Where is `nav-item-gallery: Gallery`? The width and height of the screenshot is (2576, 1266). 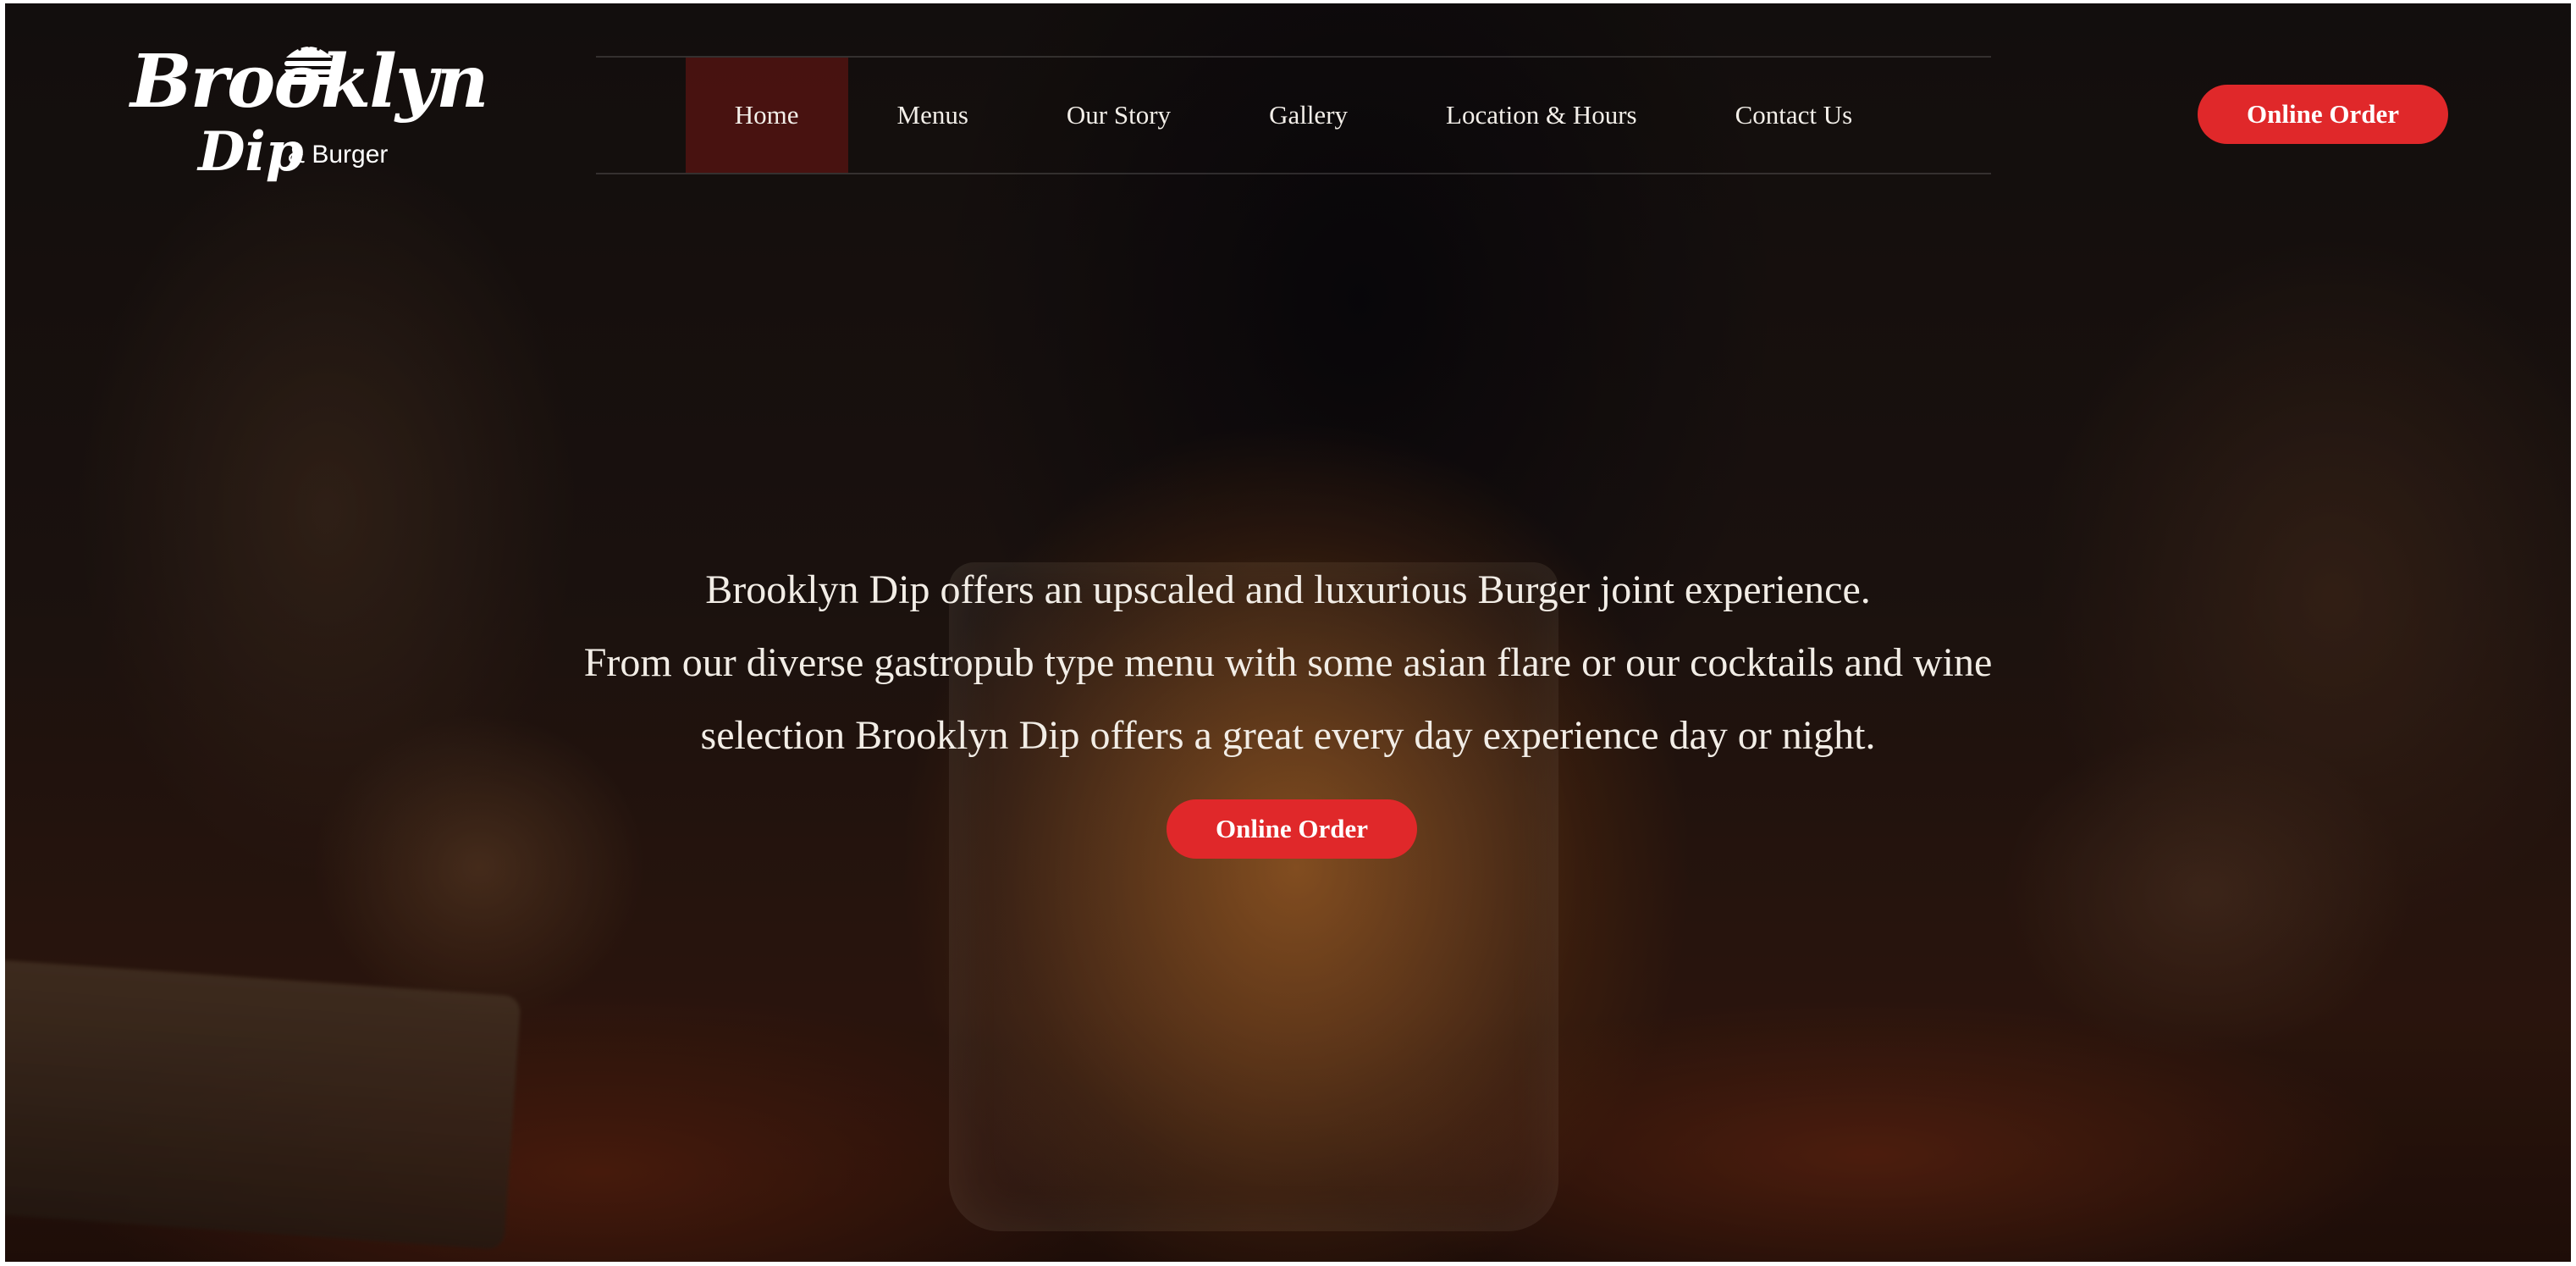 nav-item-gallery: Gallery is located at coordinates (1308, 116).